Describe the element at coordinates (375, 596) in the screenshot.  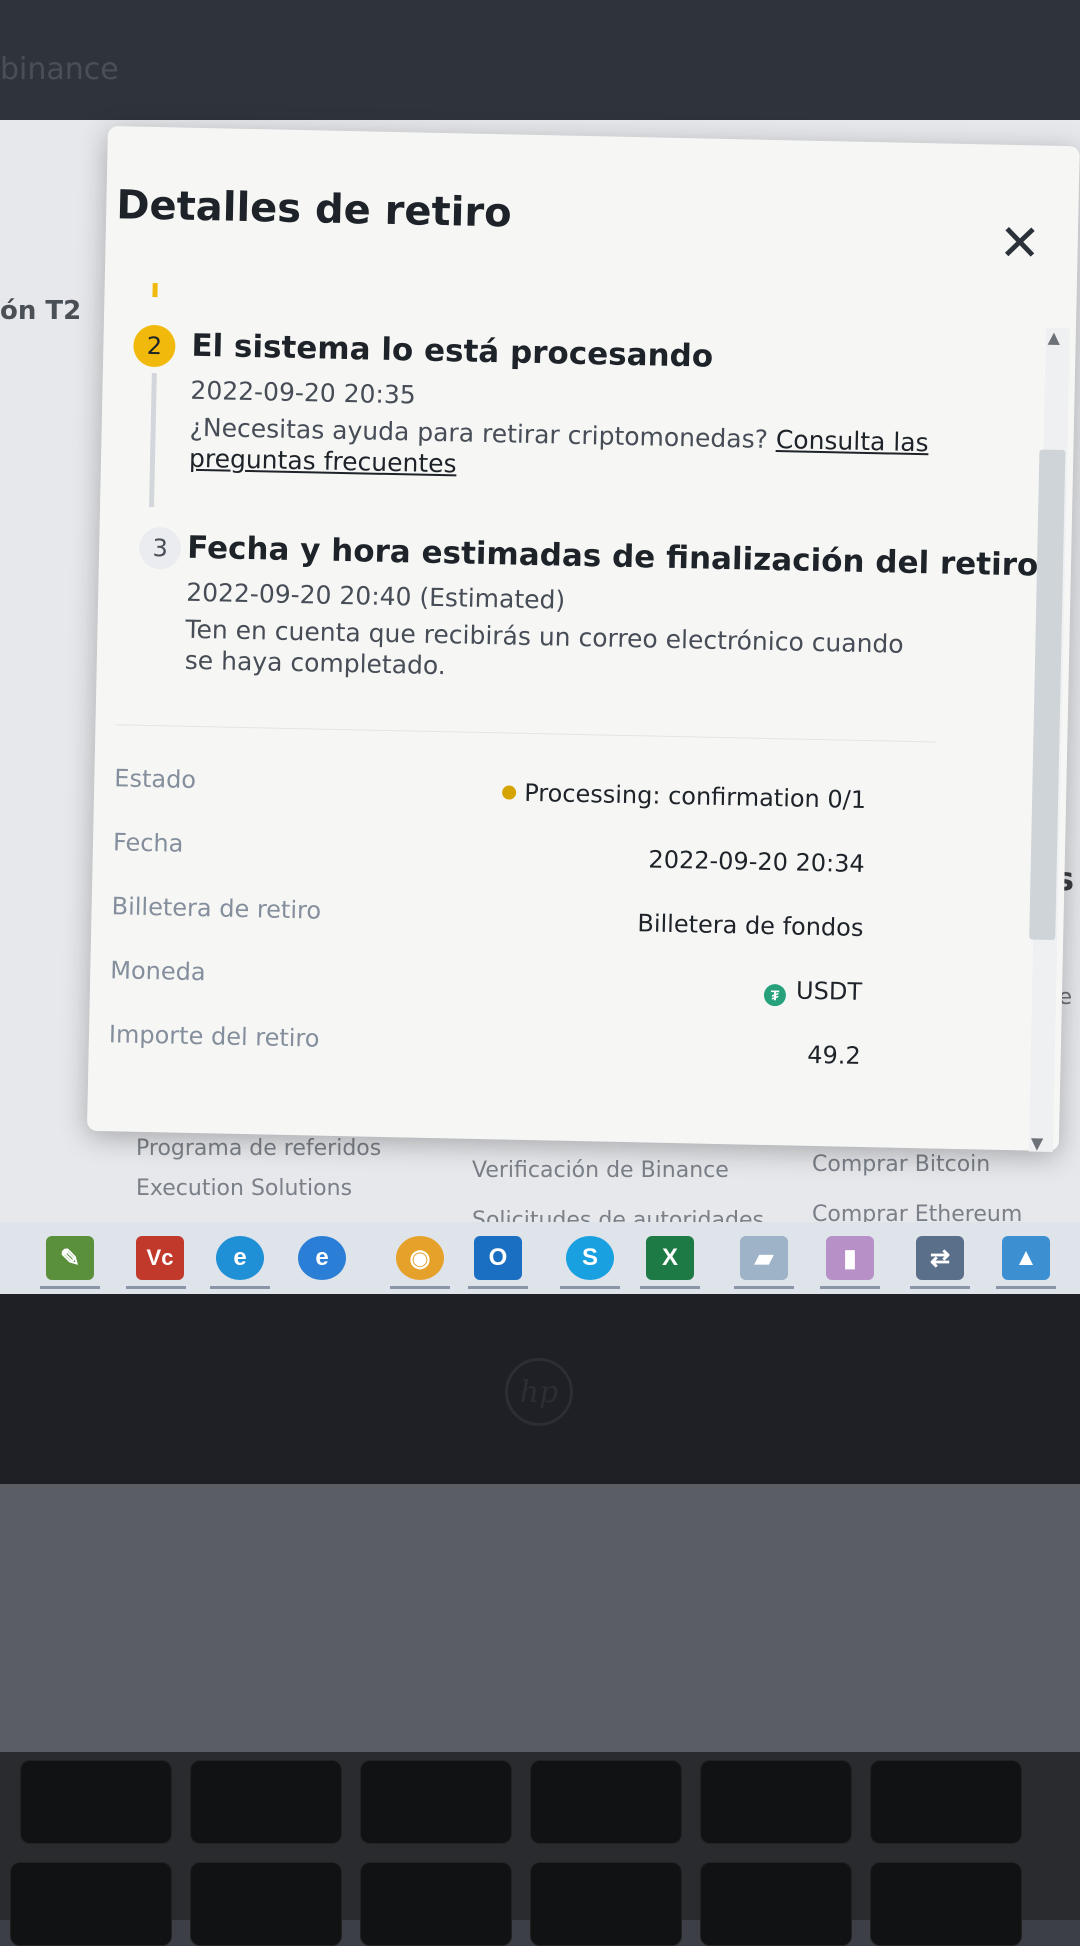
I see `step-timestamp: 2022-09-20 20:40 (Estimated)` at that location.